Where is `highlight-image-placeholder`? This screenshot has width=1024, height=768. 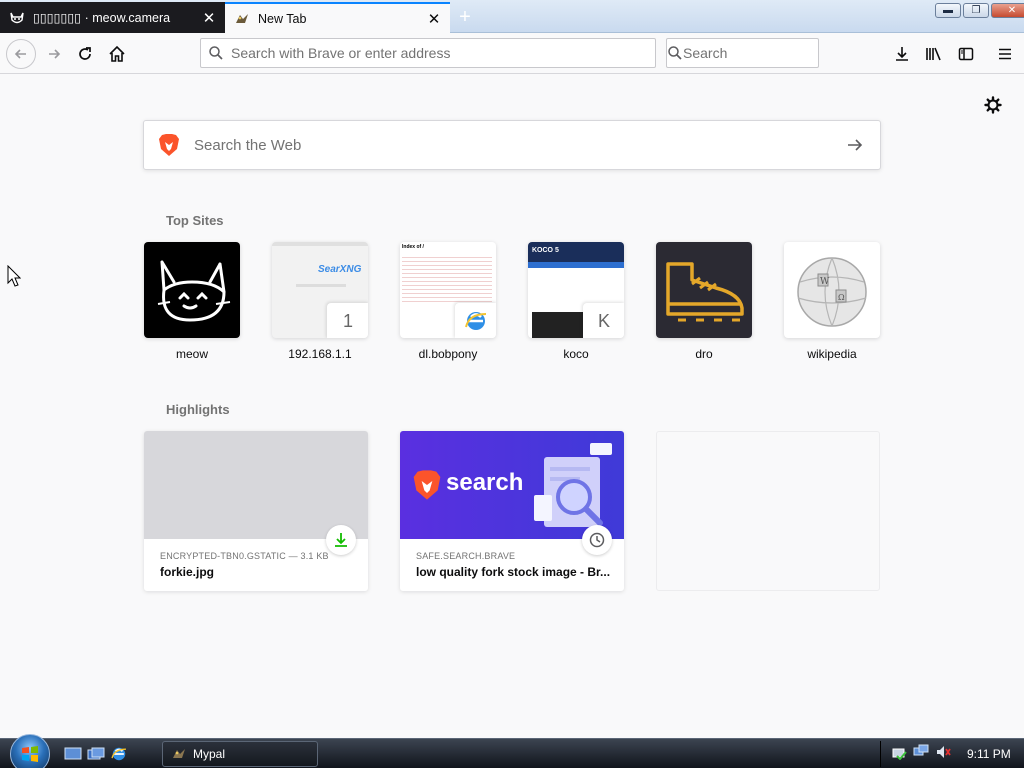
highlight-image-placeholder is located at coordinates (256, 485).